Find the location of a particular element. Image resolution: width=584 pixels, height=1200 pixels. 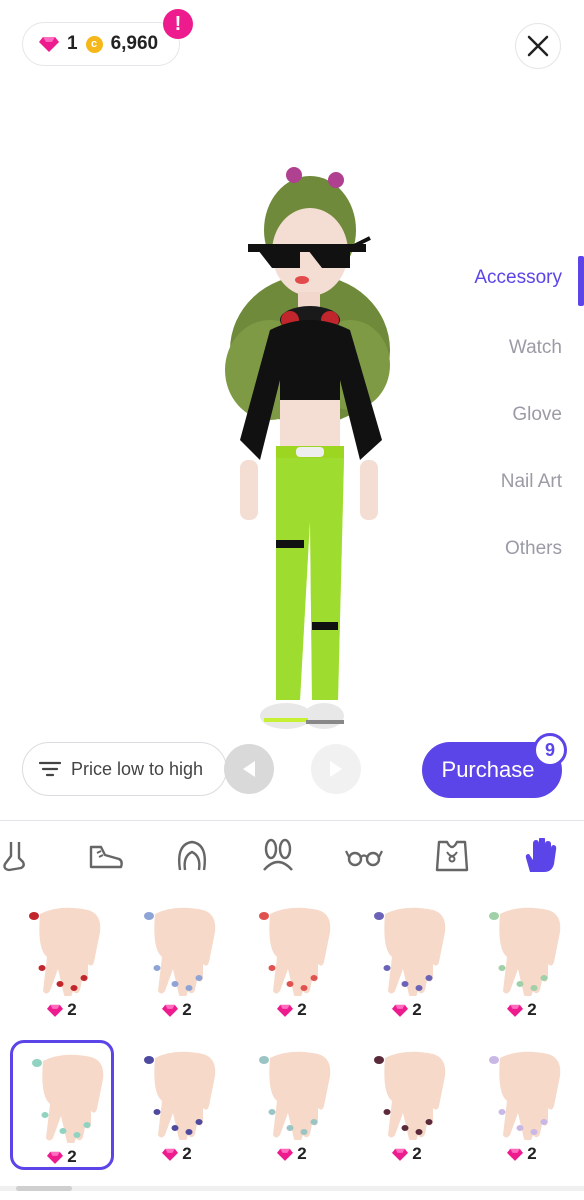

gem-count: 1 is located at coordinates (72, 43).